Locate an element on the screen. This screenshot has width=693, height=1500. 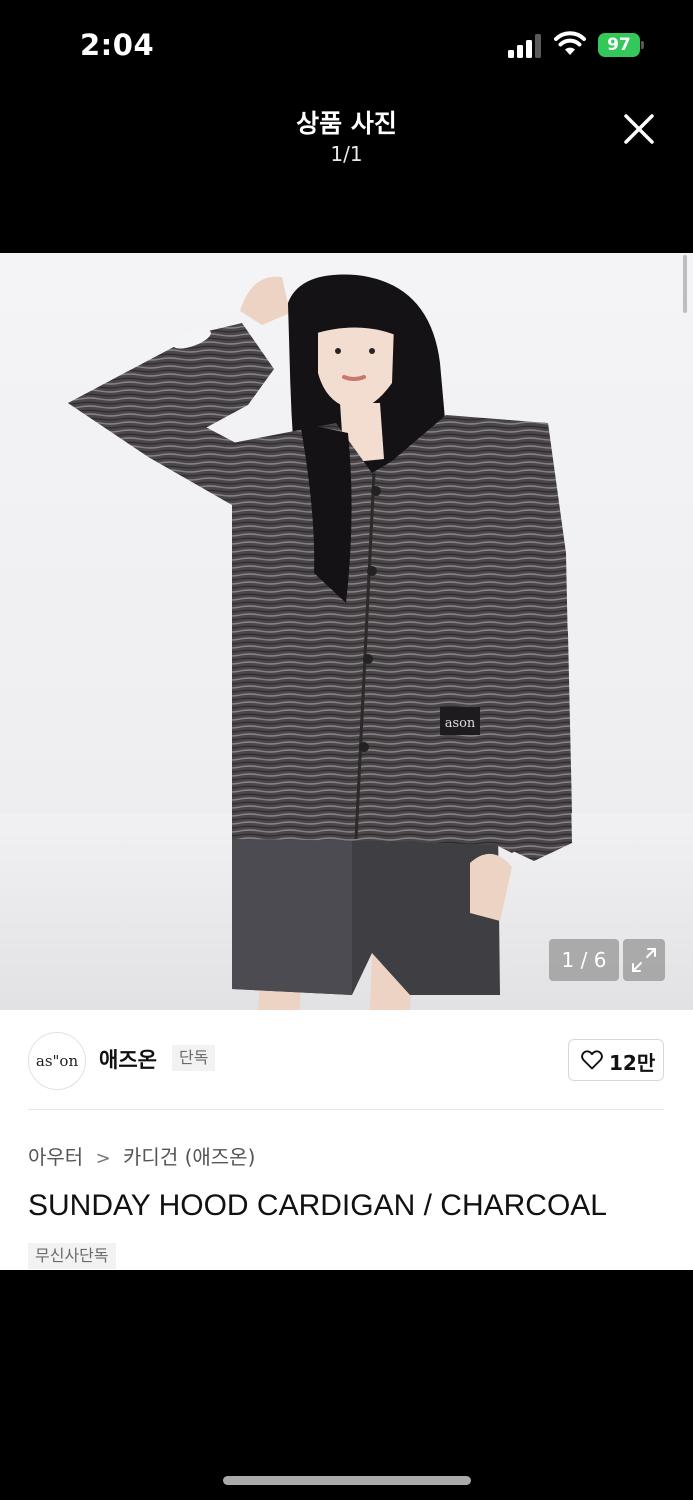
breadcrumb-cardigan: 카디건 (애즈온) is located at coordinates (189, 1157).